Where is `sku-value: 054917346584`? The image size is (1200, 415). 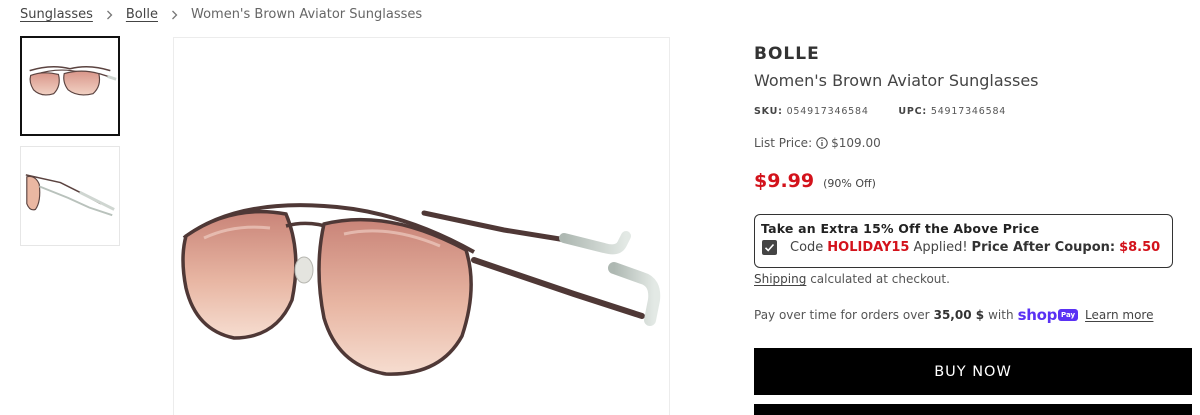
sku-value: 054917346584 is located at coordinates (827, 111).